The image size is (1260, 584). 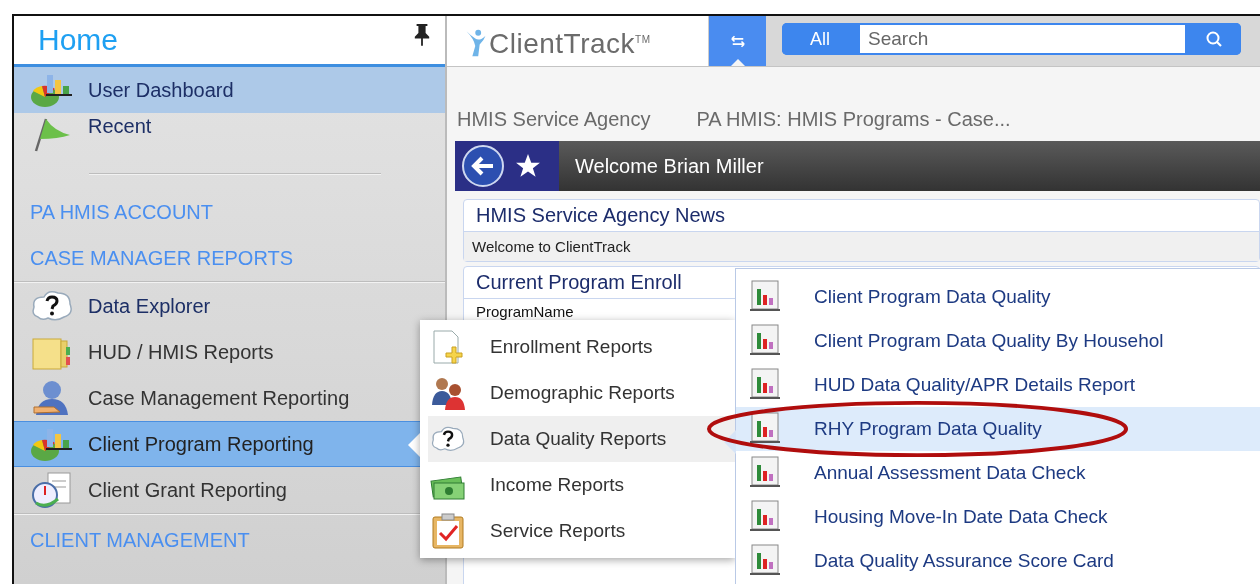 I want to click on search-field: Search, so click(x=1022, y=39).